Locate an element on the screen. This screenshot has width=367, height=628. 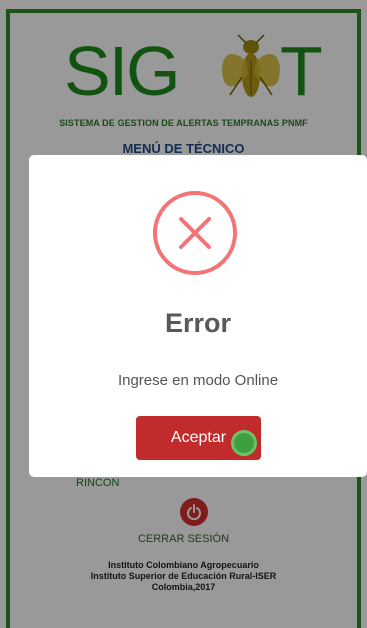
error-x-icon is located at coordinates (195, 233).